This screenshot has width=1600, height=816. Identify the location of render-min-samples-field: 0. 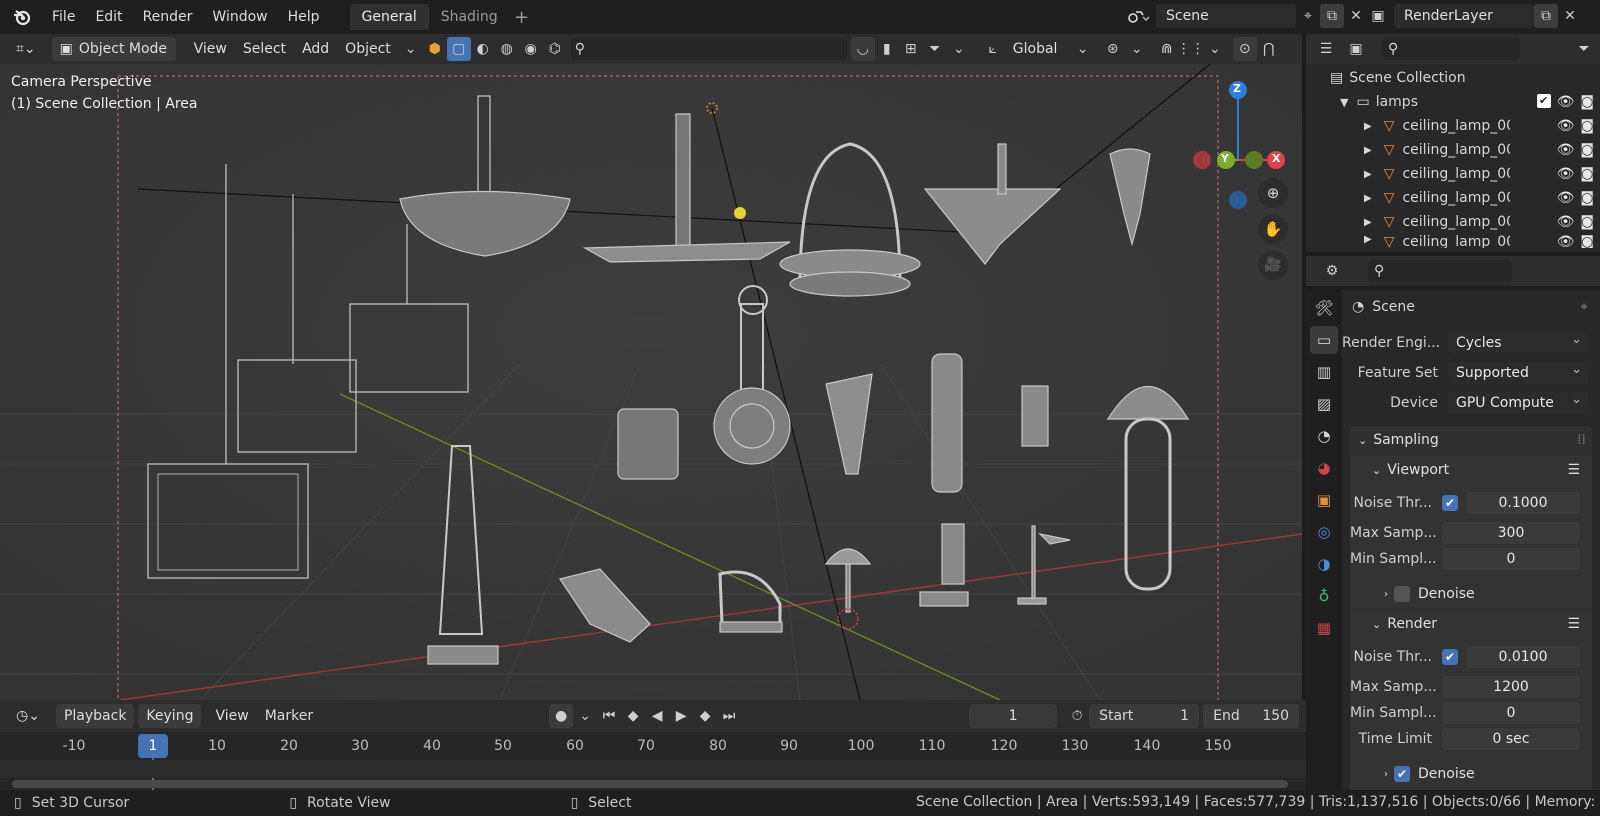
(1511, 713).